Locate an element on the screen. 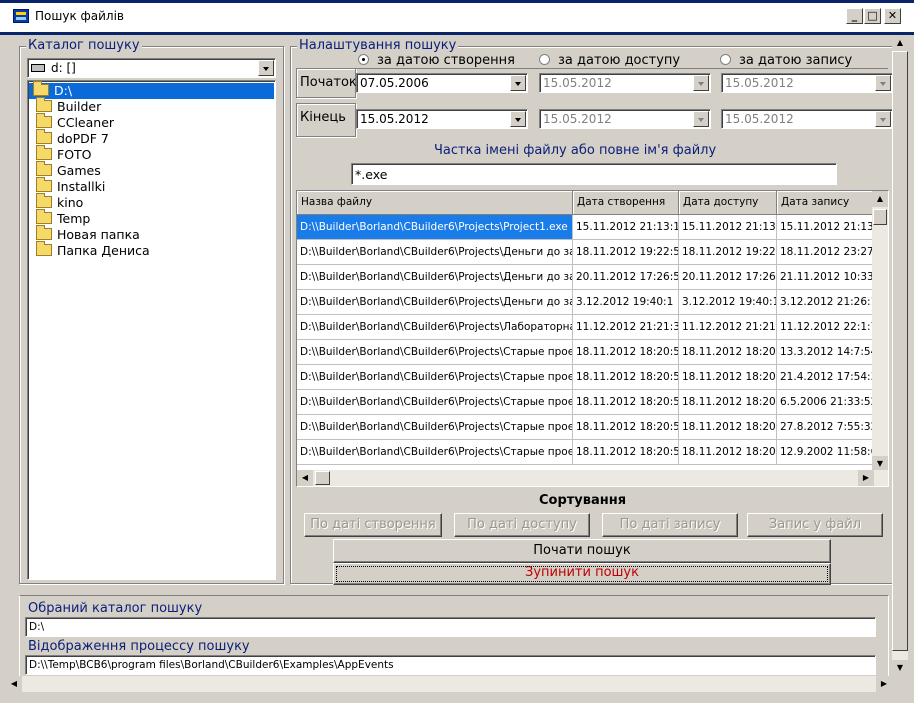 The image size is (914, 703). radio-label-accessed: за датою доступу is located at coordinates (619, 60).